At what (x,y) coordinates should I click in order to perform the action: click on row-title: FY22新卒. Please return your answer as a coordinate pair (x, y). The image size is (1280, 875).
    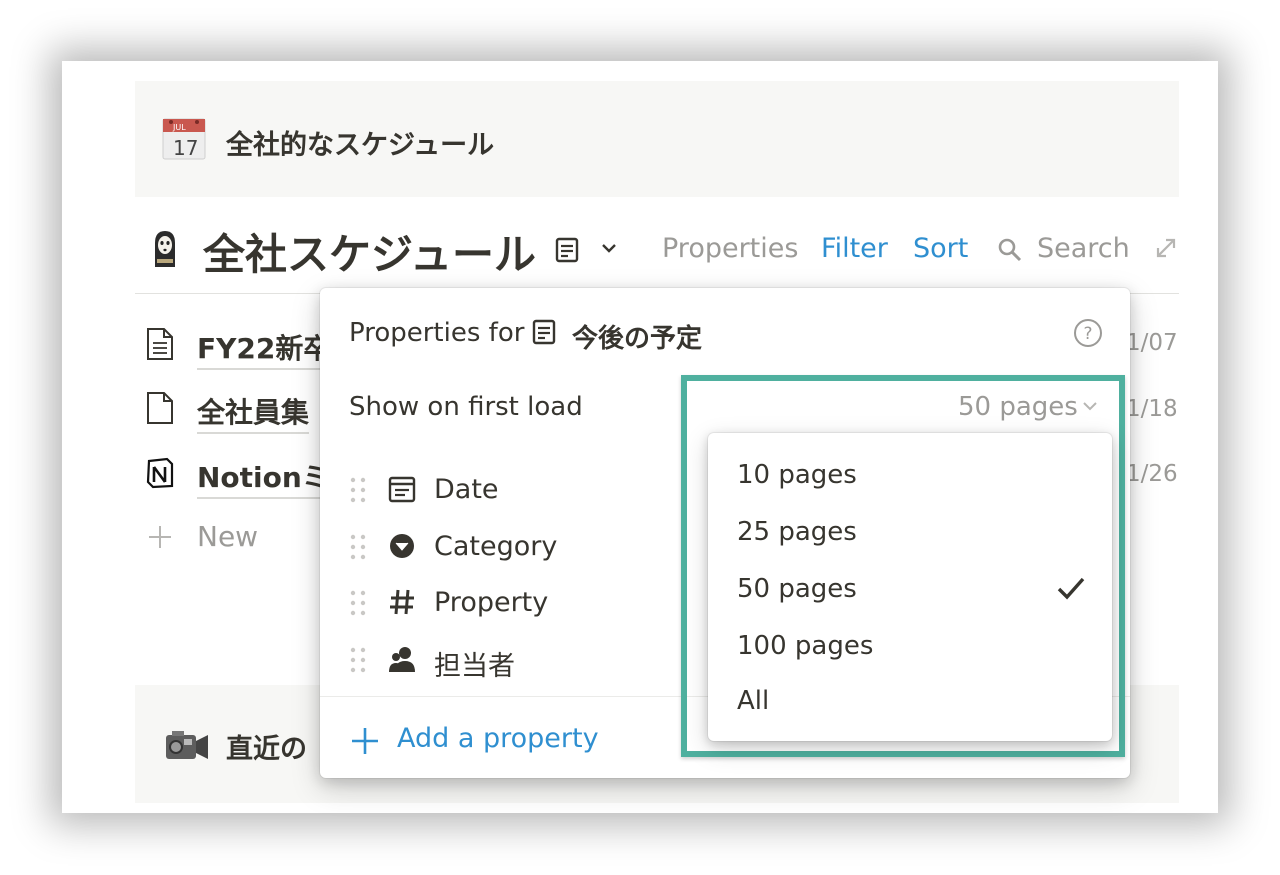
    Looking at the image, I should click on (264, 348).